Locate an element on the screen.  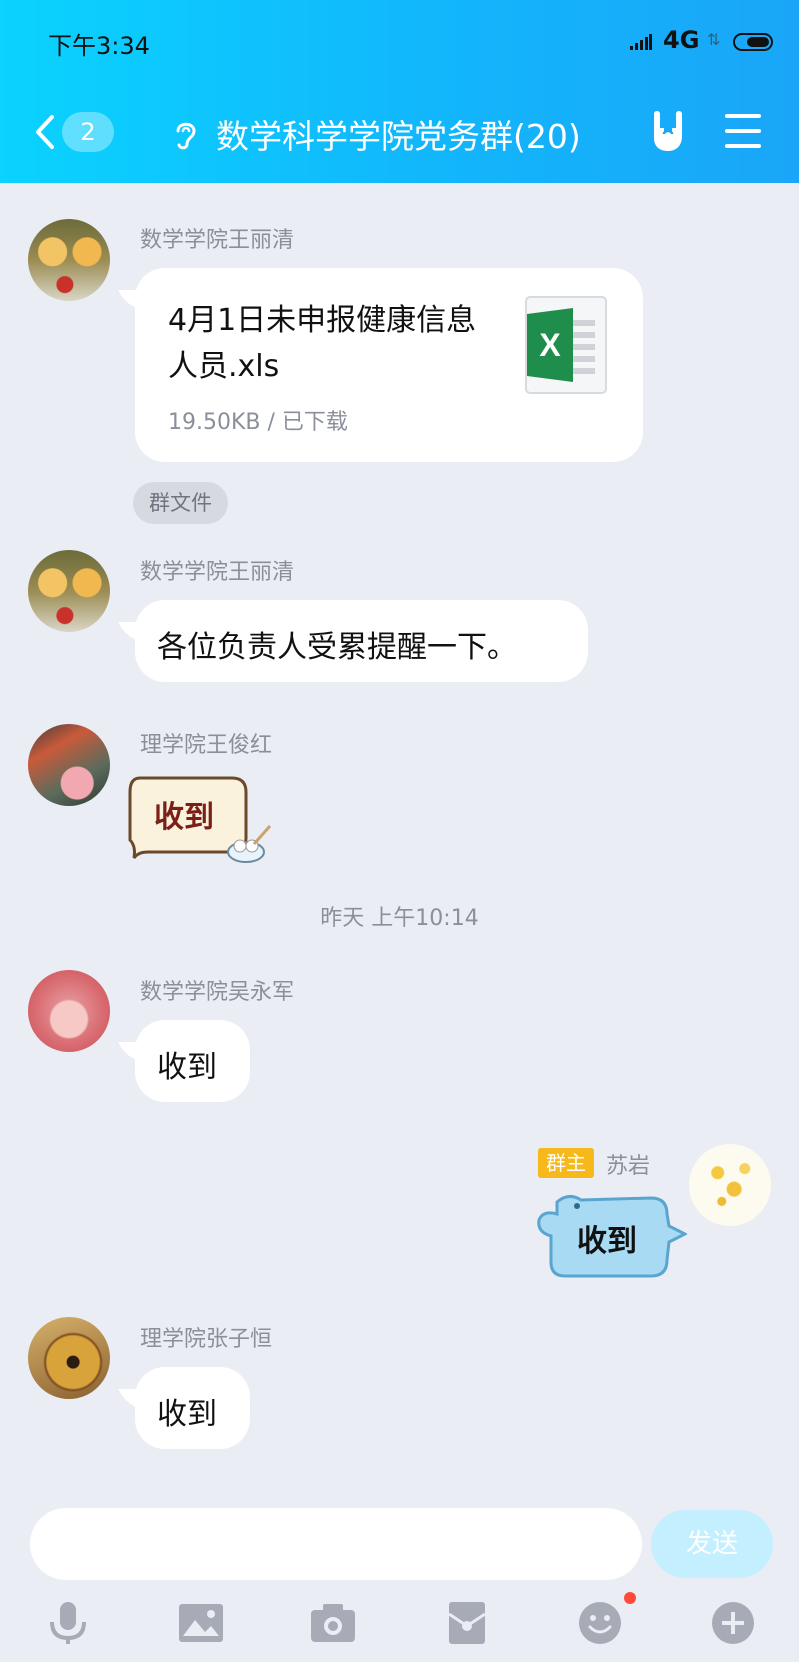
file-message-bubble: 4月1日未申报健康信息人员.xls 19.50KB / 已下载 X is located at coordinates (389, 365).